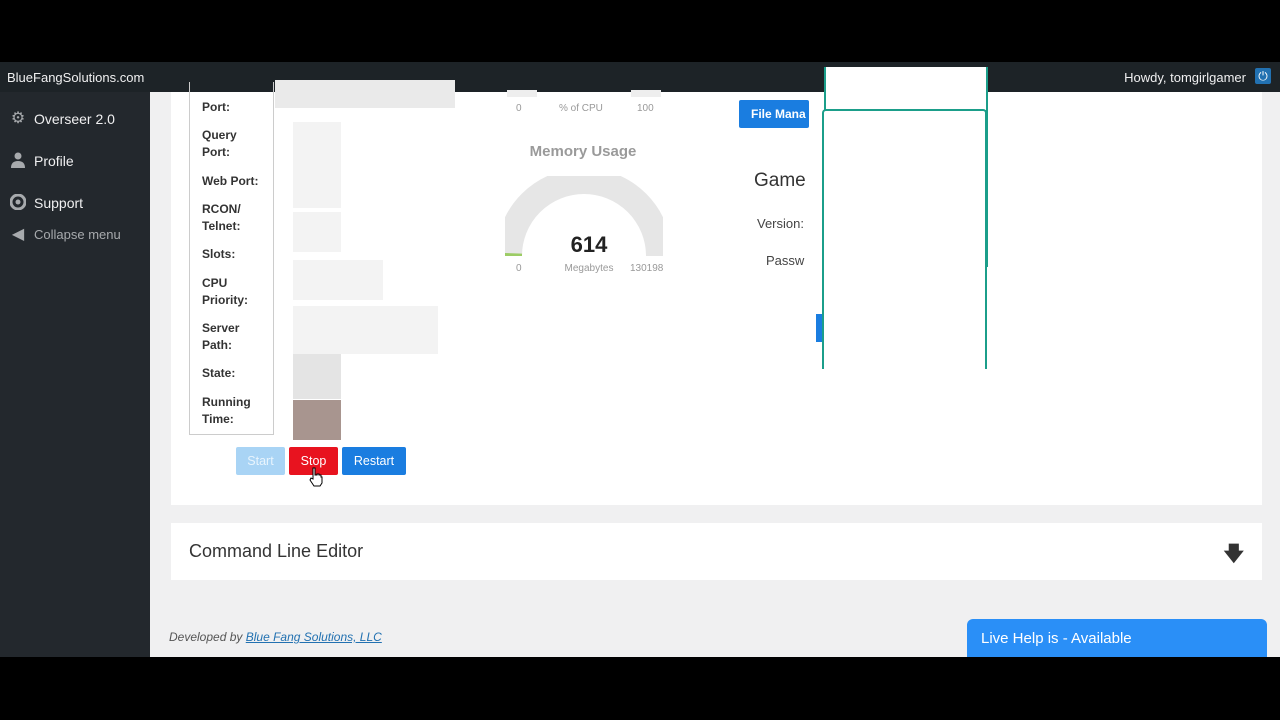 Image resolution: width=1280 pixels, height=720 pixels. I want to click on memory-gauge-min: 0, so click(519, 268).